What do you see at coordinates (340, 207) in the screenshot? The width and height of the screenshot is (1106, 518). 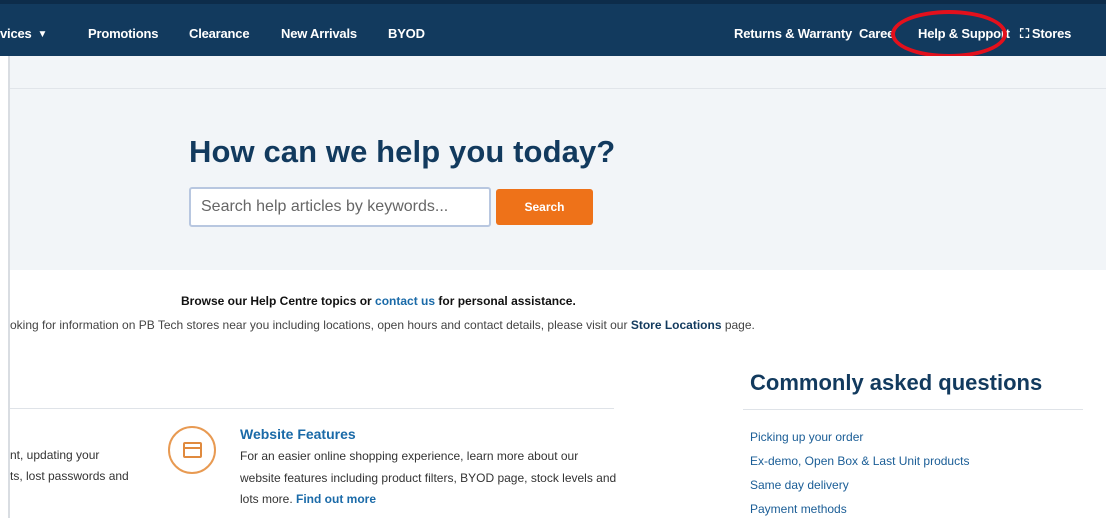 I see `search-input` at bounding box center [340, 207].